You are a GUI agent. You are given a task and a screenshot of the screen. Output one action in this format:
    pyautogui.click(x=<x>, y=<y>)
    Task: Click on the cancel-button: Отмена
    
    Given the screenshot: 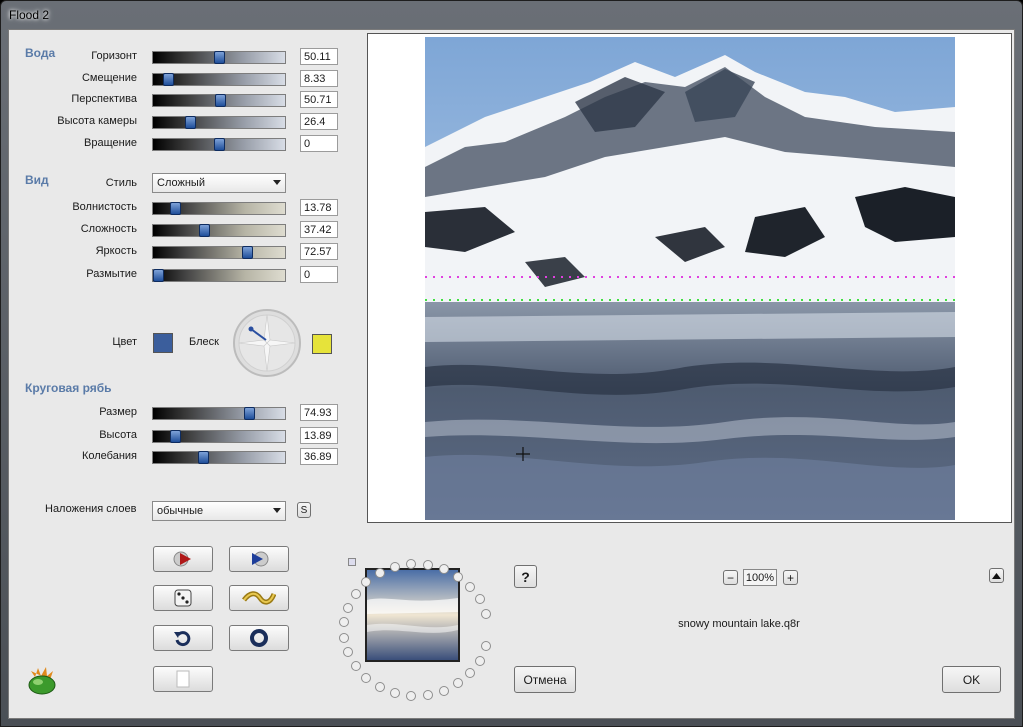 What is the action you would take?
    pyautogui.click(x=545, y=679)
    